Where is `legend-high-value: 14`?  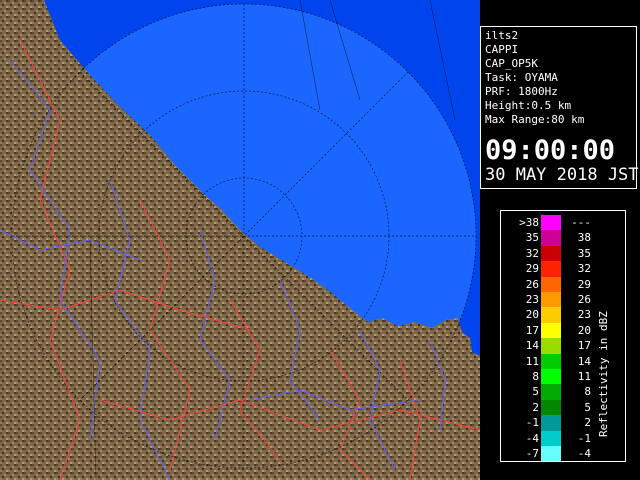
legend-high-value: 14 is located at coordinates (584, 361).